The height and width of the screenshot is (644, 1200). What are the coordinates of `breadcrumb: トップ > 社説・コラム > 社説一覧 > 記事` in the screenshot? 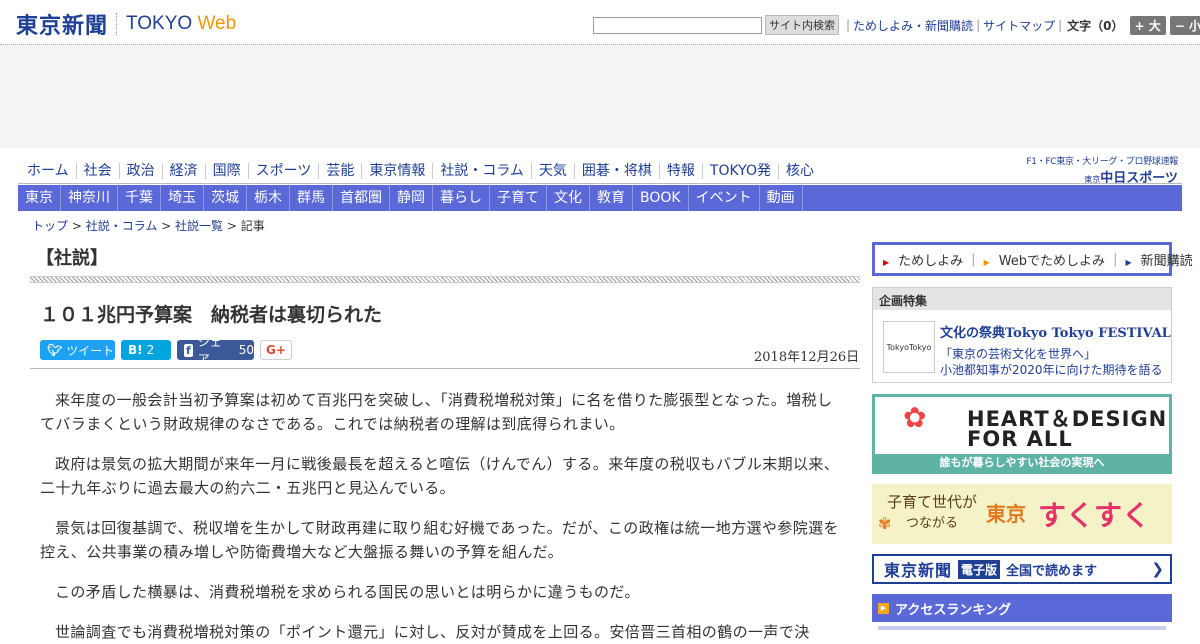 It's located at (148, 226).